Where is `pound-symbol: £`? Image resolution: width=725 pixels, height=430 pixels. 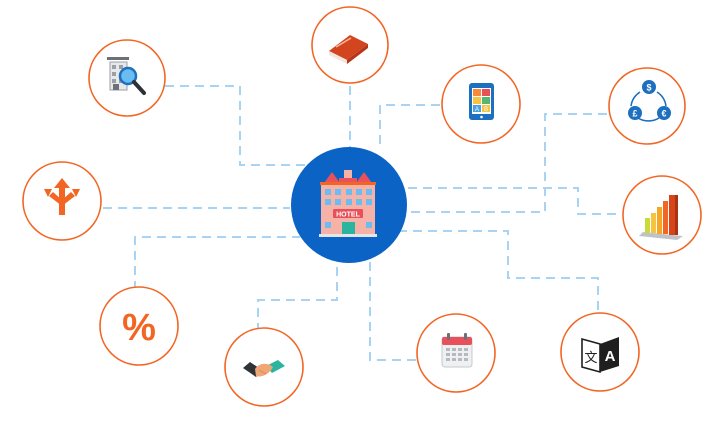 pound-symbol: £ is located at coordinates (634, 114).